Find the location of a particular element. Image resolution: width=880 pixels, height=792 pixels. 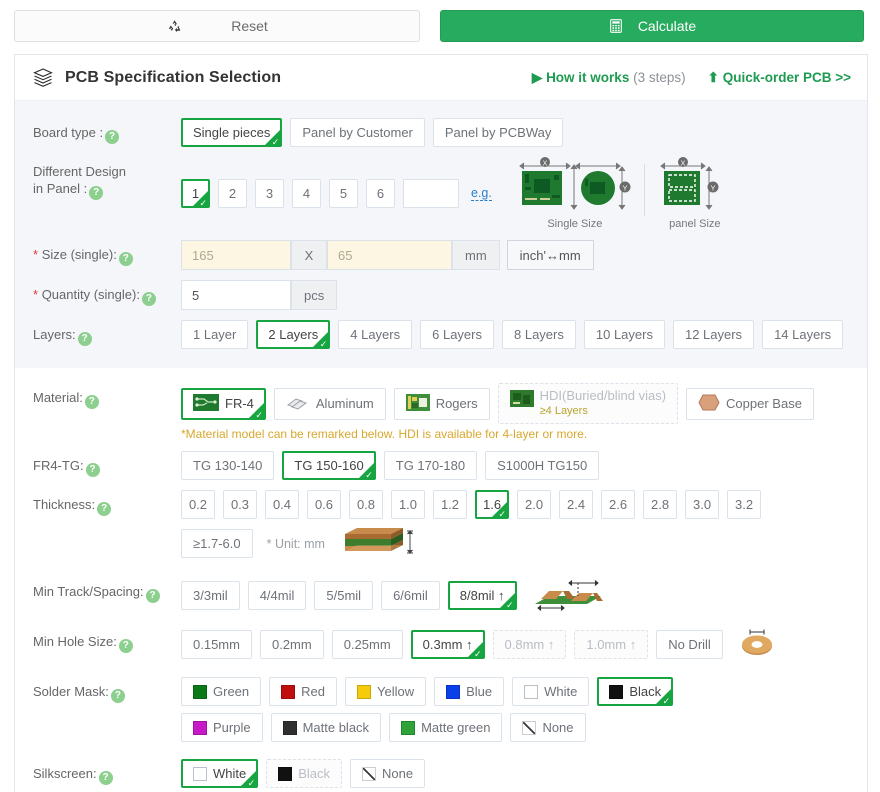

calculate-button: Calculate is located at coordinates (652, 26).